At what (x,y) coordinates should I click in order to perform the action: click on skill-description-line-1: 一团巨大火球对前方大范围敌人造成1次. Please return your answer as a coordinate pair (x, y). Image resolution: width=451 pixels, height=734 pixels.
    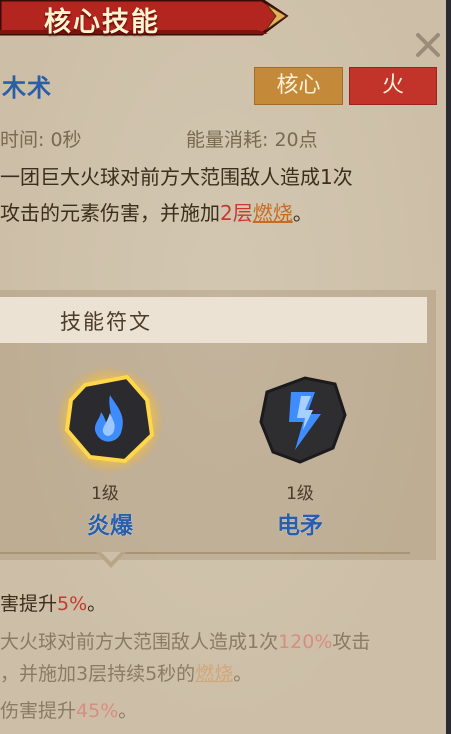
    Looking at the image, I should click on (176, 177).